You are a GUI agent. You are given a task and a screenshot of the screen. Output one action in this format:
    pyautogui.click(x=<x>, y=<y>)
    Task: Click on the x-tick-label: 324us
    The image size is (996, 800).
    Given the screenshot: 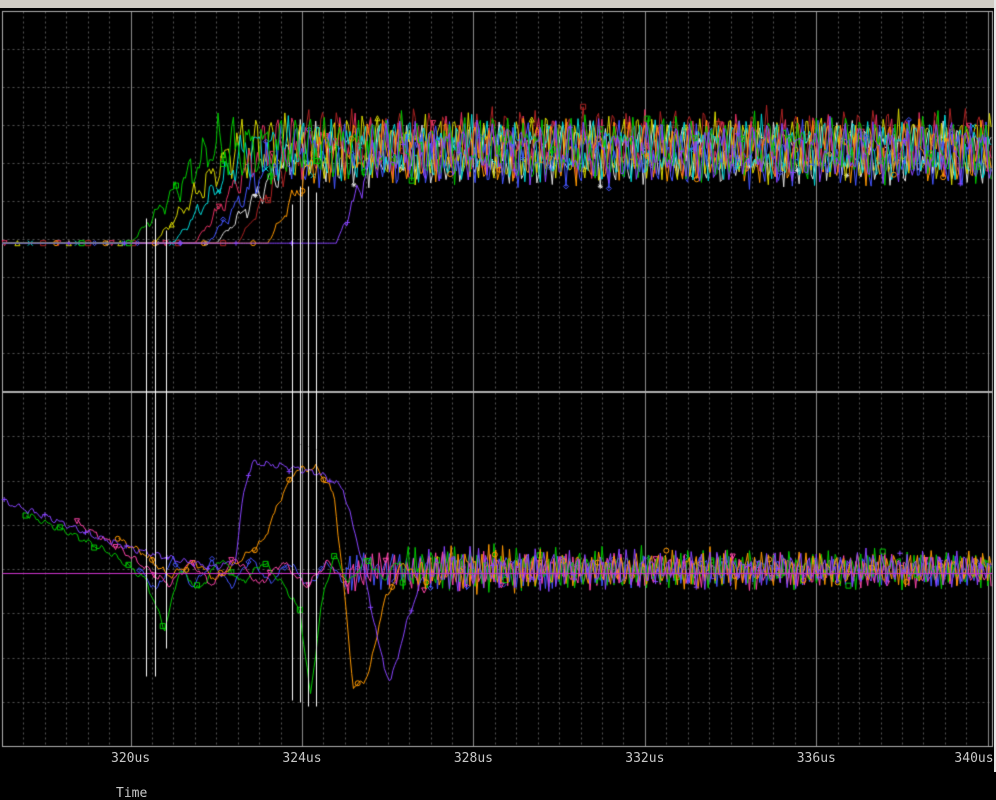 What is the action you would take?
    pyautogui.click(x=302, y=758)
    